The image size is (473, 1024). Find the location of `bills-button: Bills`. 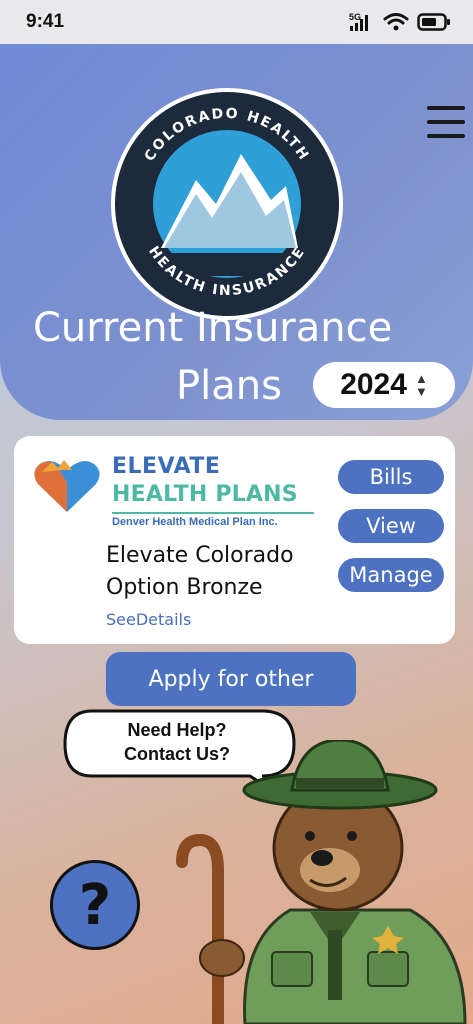

bills-button: Bills is located at coordinates (391, 477).